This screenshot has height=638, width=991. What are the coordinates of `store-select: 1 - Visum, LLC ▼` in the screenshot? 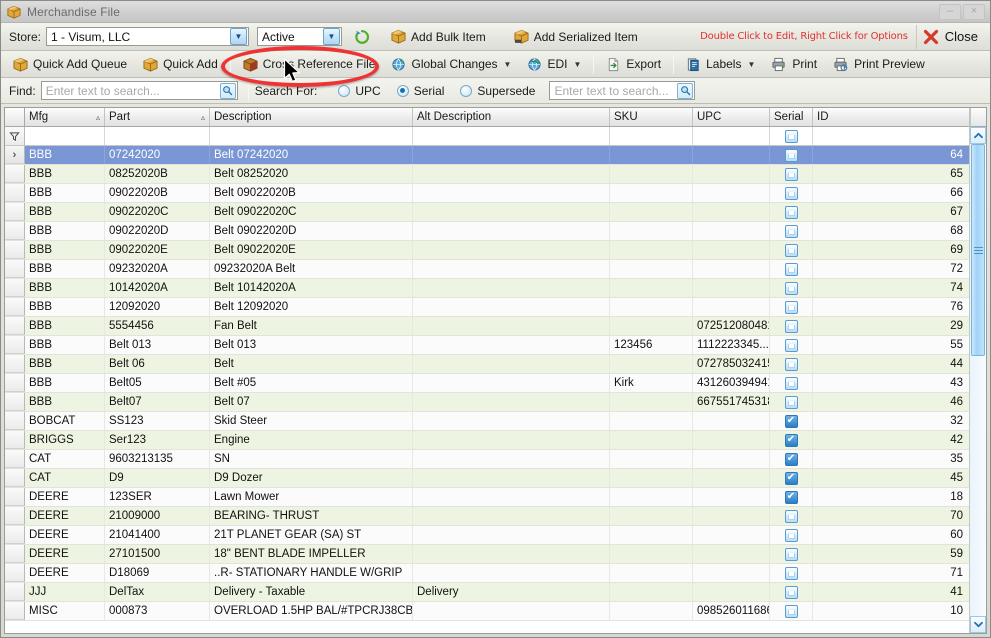 It's located at (148, 36).